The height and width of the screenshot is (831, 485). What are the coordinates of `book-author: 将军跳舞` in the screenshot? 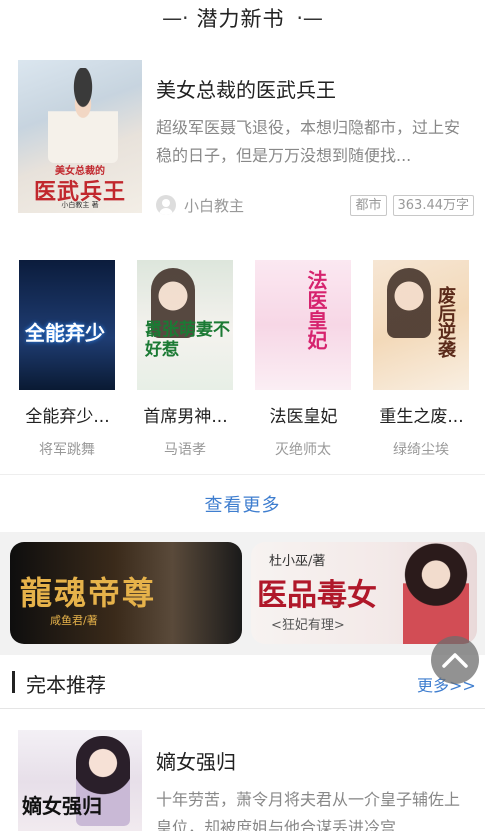 It's located at (67, 450).